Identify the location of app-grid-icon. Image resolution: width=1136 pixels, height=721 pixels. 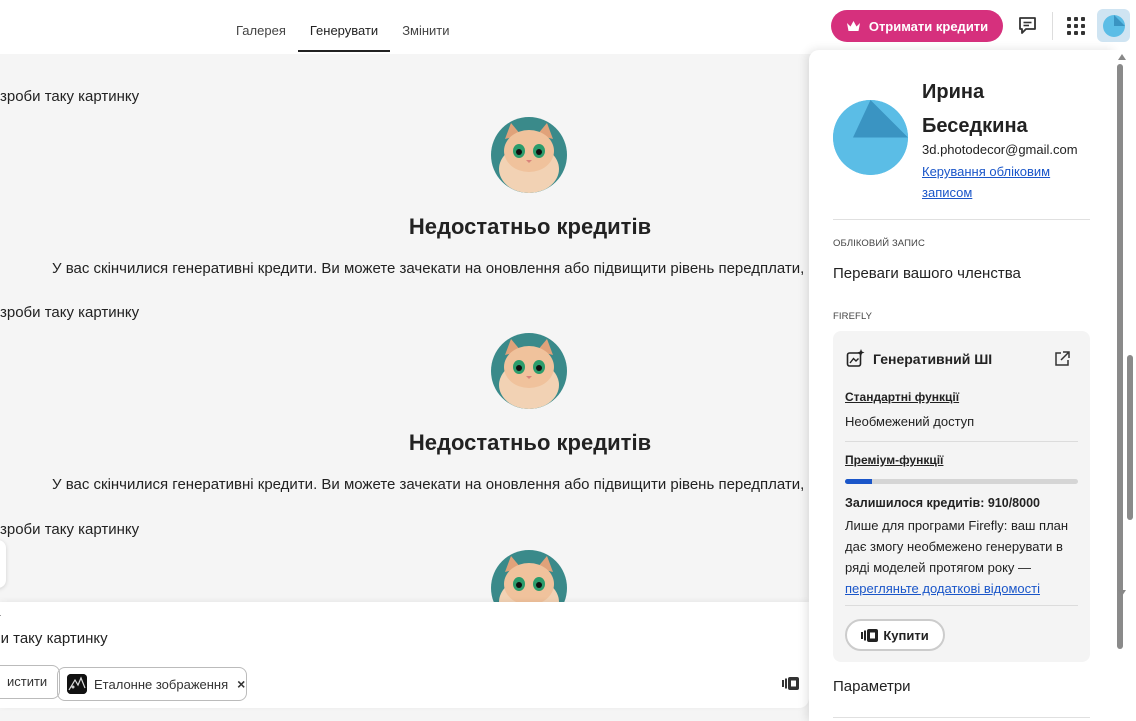
(1076, 26).